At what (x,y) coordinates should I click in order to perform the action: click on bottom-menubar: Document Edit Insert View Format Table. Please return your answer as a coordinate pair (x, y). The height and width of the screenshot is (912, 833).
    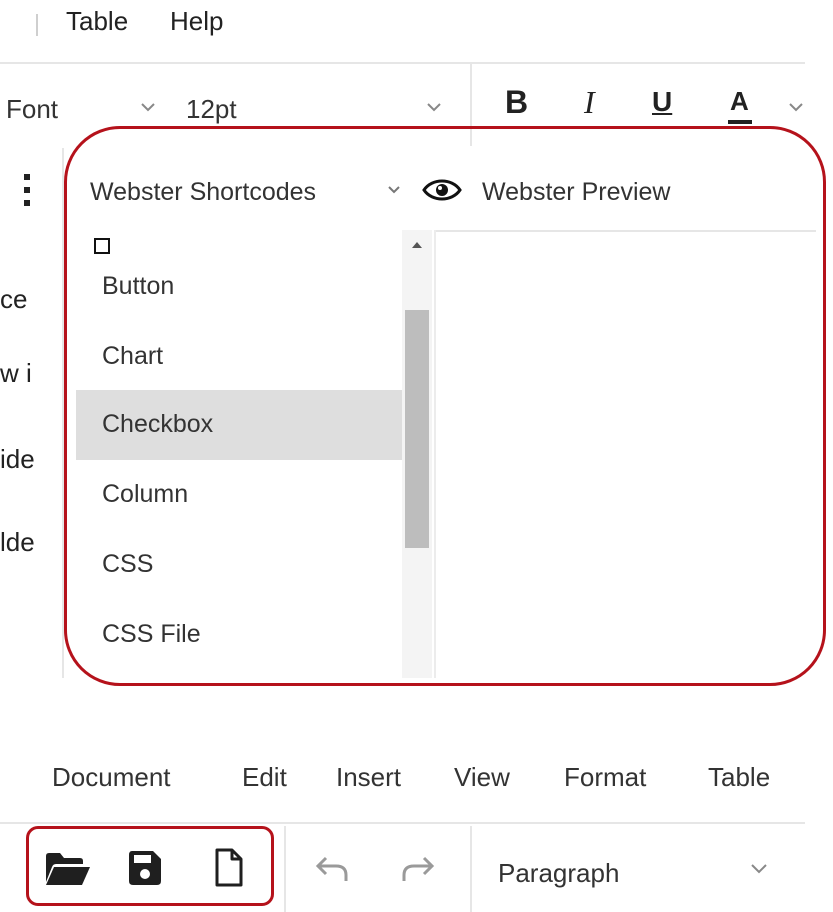
    Looking at the image, I should click on (416, 780).